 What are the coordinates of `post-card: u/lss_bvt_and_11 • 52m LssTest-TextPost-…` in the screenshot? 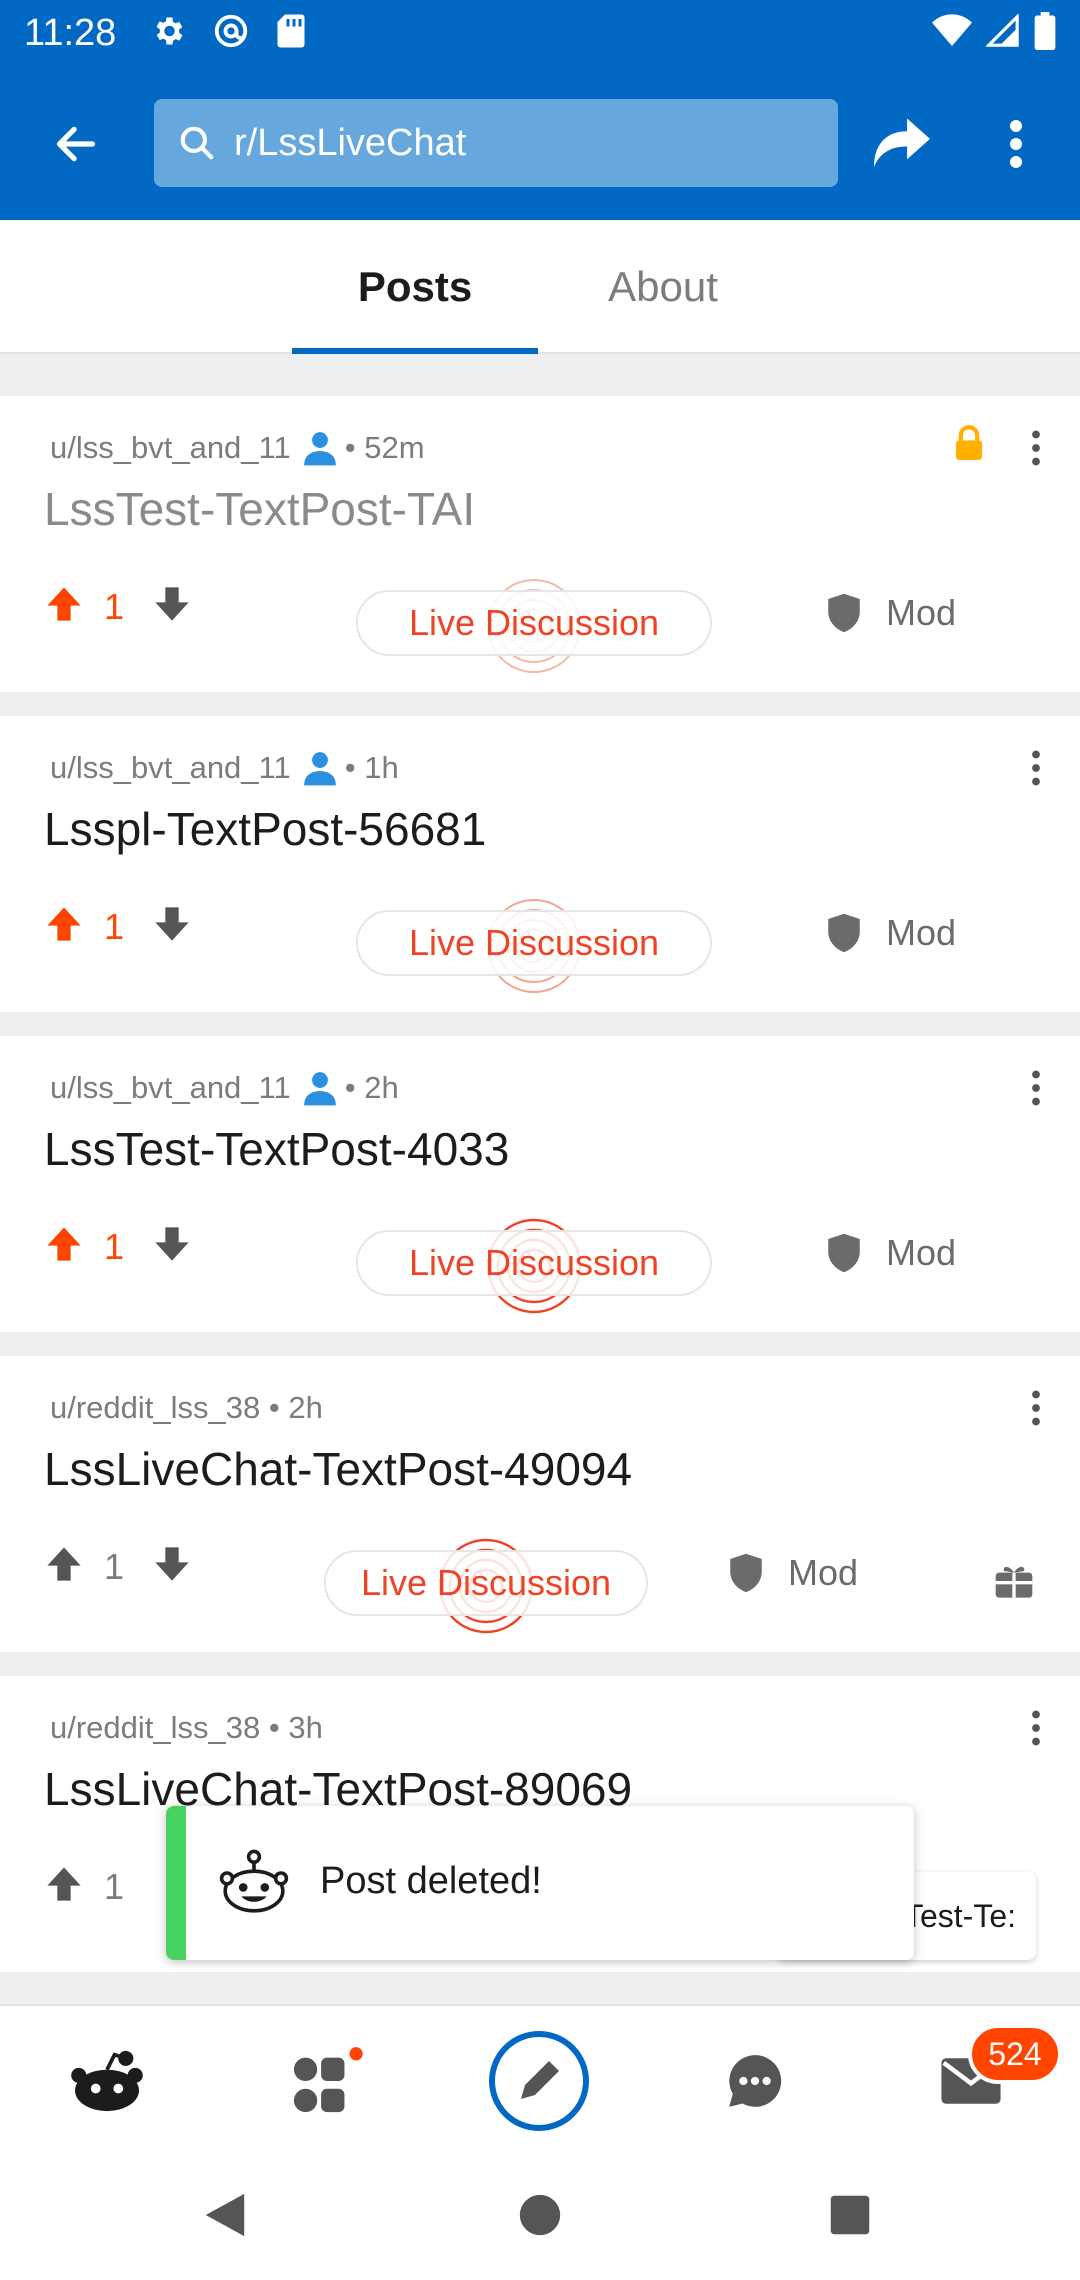 It's located at (540, 544).